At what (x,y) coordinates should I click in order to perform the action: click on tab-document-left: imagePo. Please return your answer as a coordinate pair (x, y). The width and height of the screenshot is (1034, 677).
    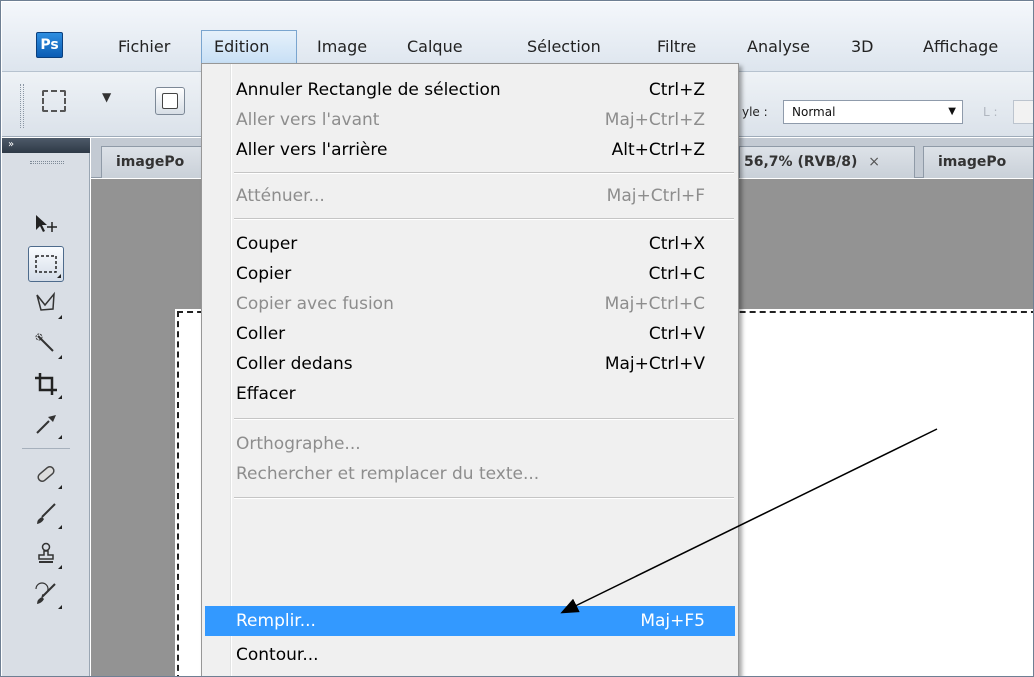
    Looking at the image, I should click on (156, 162).